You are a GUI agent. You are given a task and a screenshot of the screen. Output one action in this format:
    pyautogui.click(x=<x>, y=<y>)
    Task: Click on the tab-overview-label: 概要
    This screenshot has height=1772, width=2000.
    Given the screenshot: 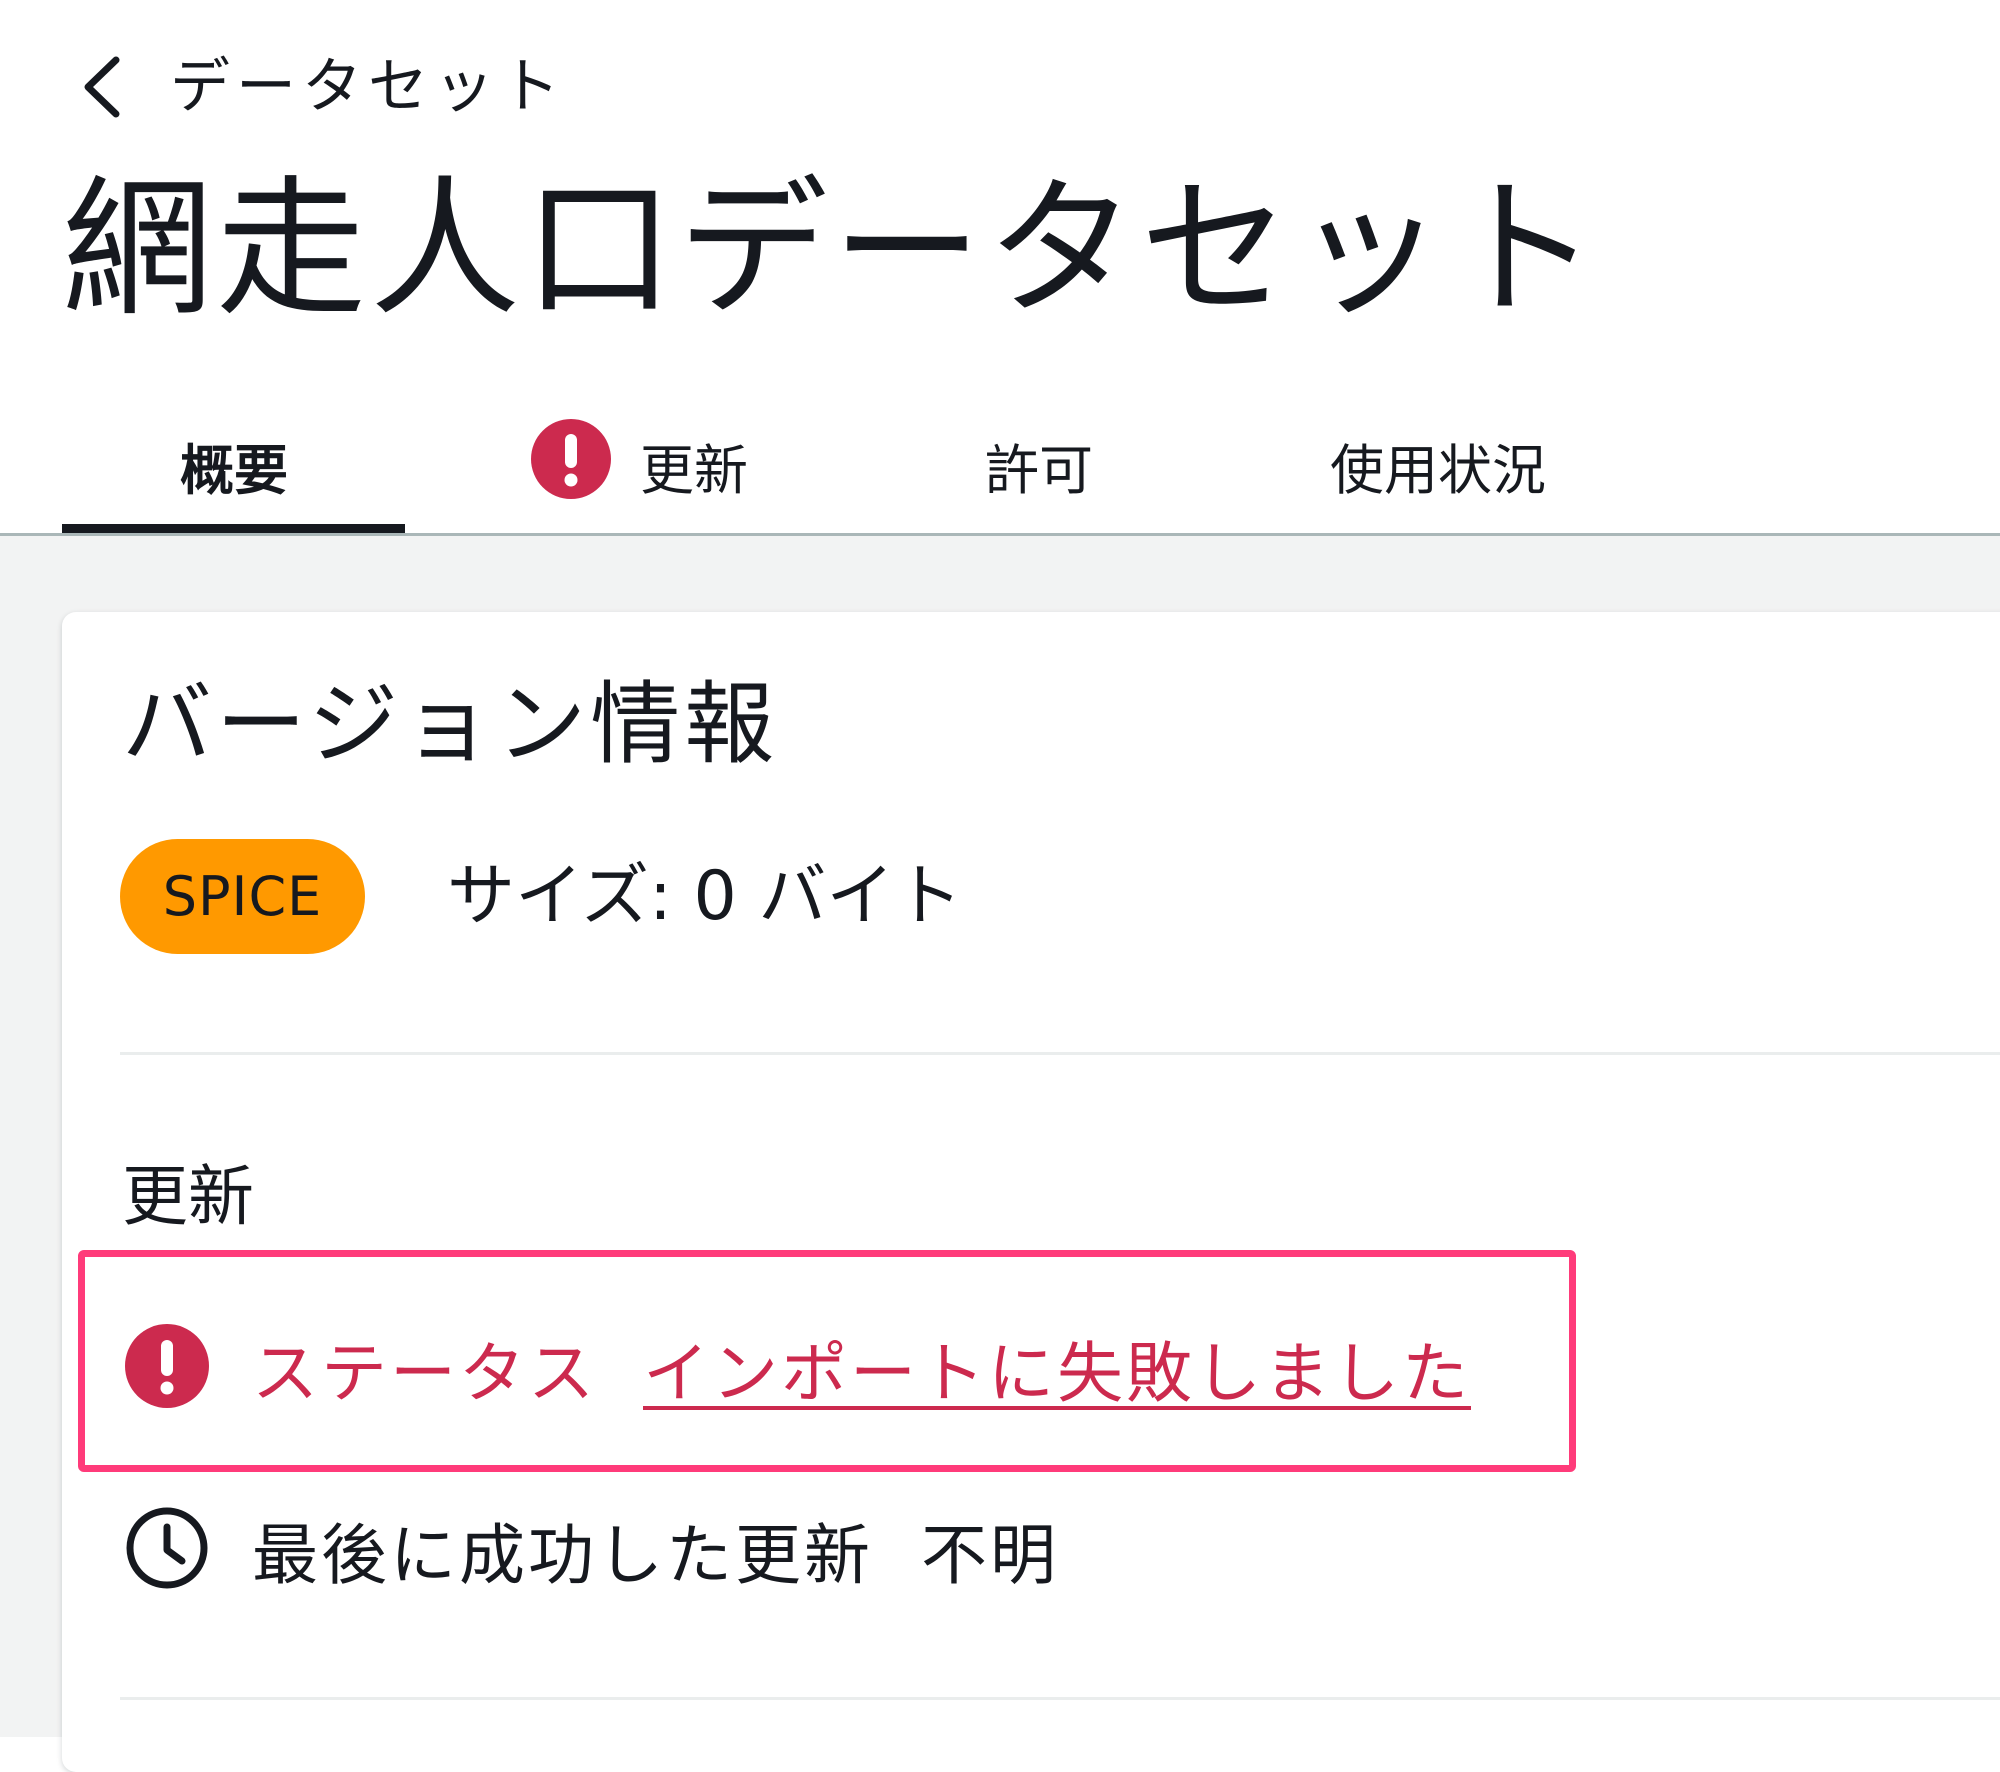 What is the action you would take?
    pyautogui.click(x=234, y=470)
    